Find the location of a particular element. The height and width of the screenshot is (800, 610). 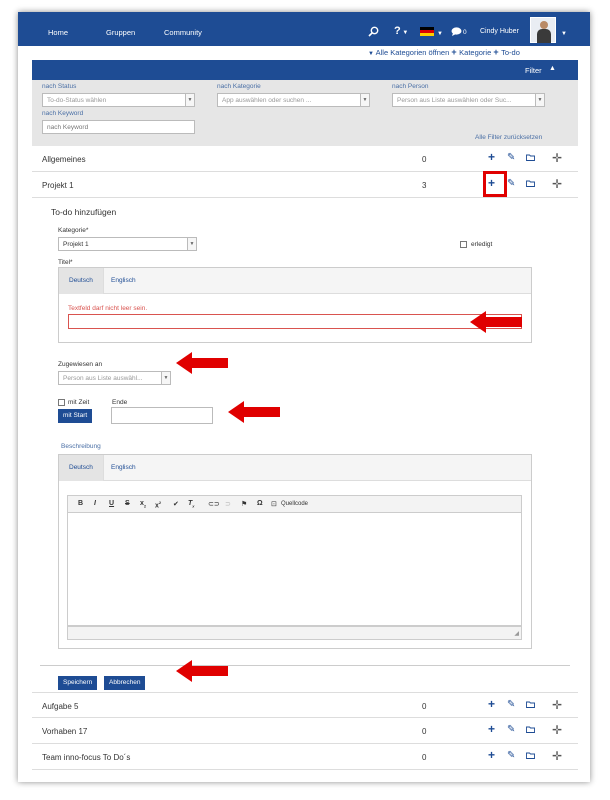

person-filter-label: nach Person is located at coordinates (410, 86).